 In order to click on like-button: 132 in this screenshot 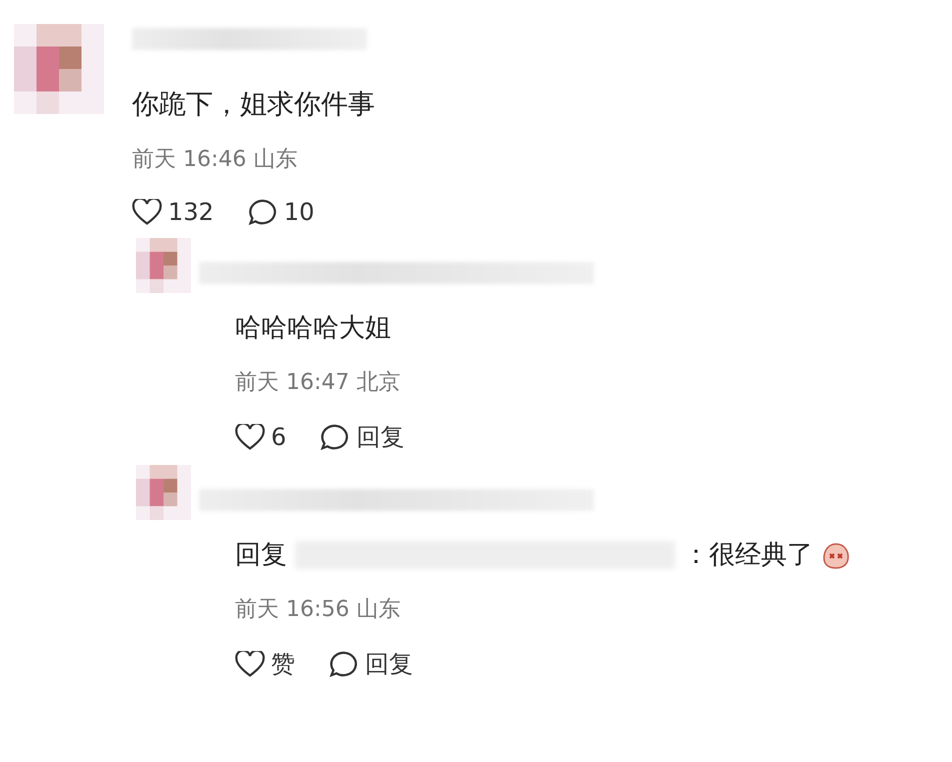, I will do `click(173, 212)`.